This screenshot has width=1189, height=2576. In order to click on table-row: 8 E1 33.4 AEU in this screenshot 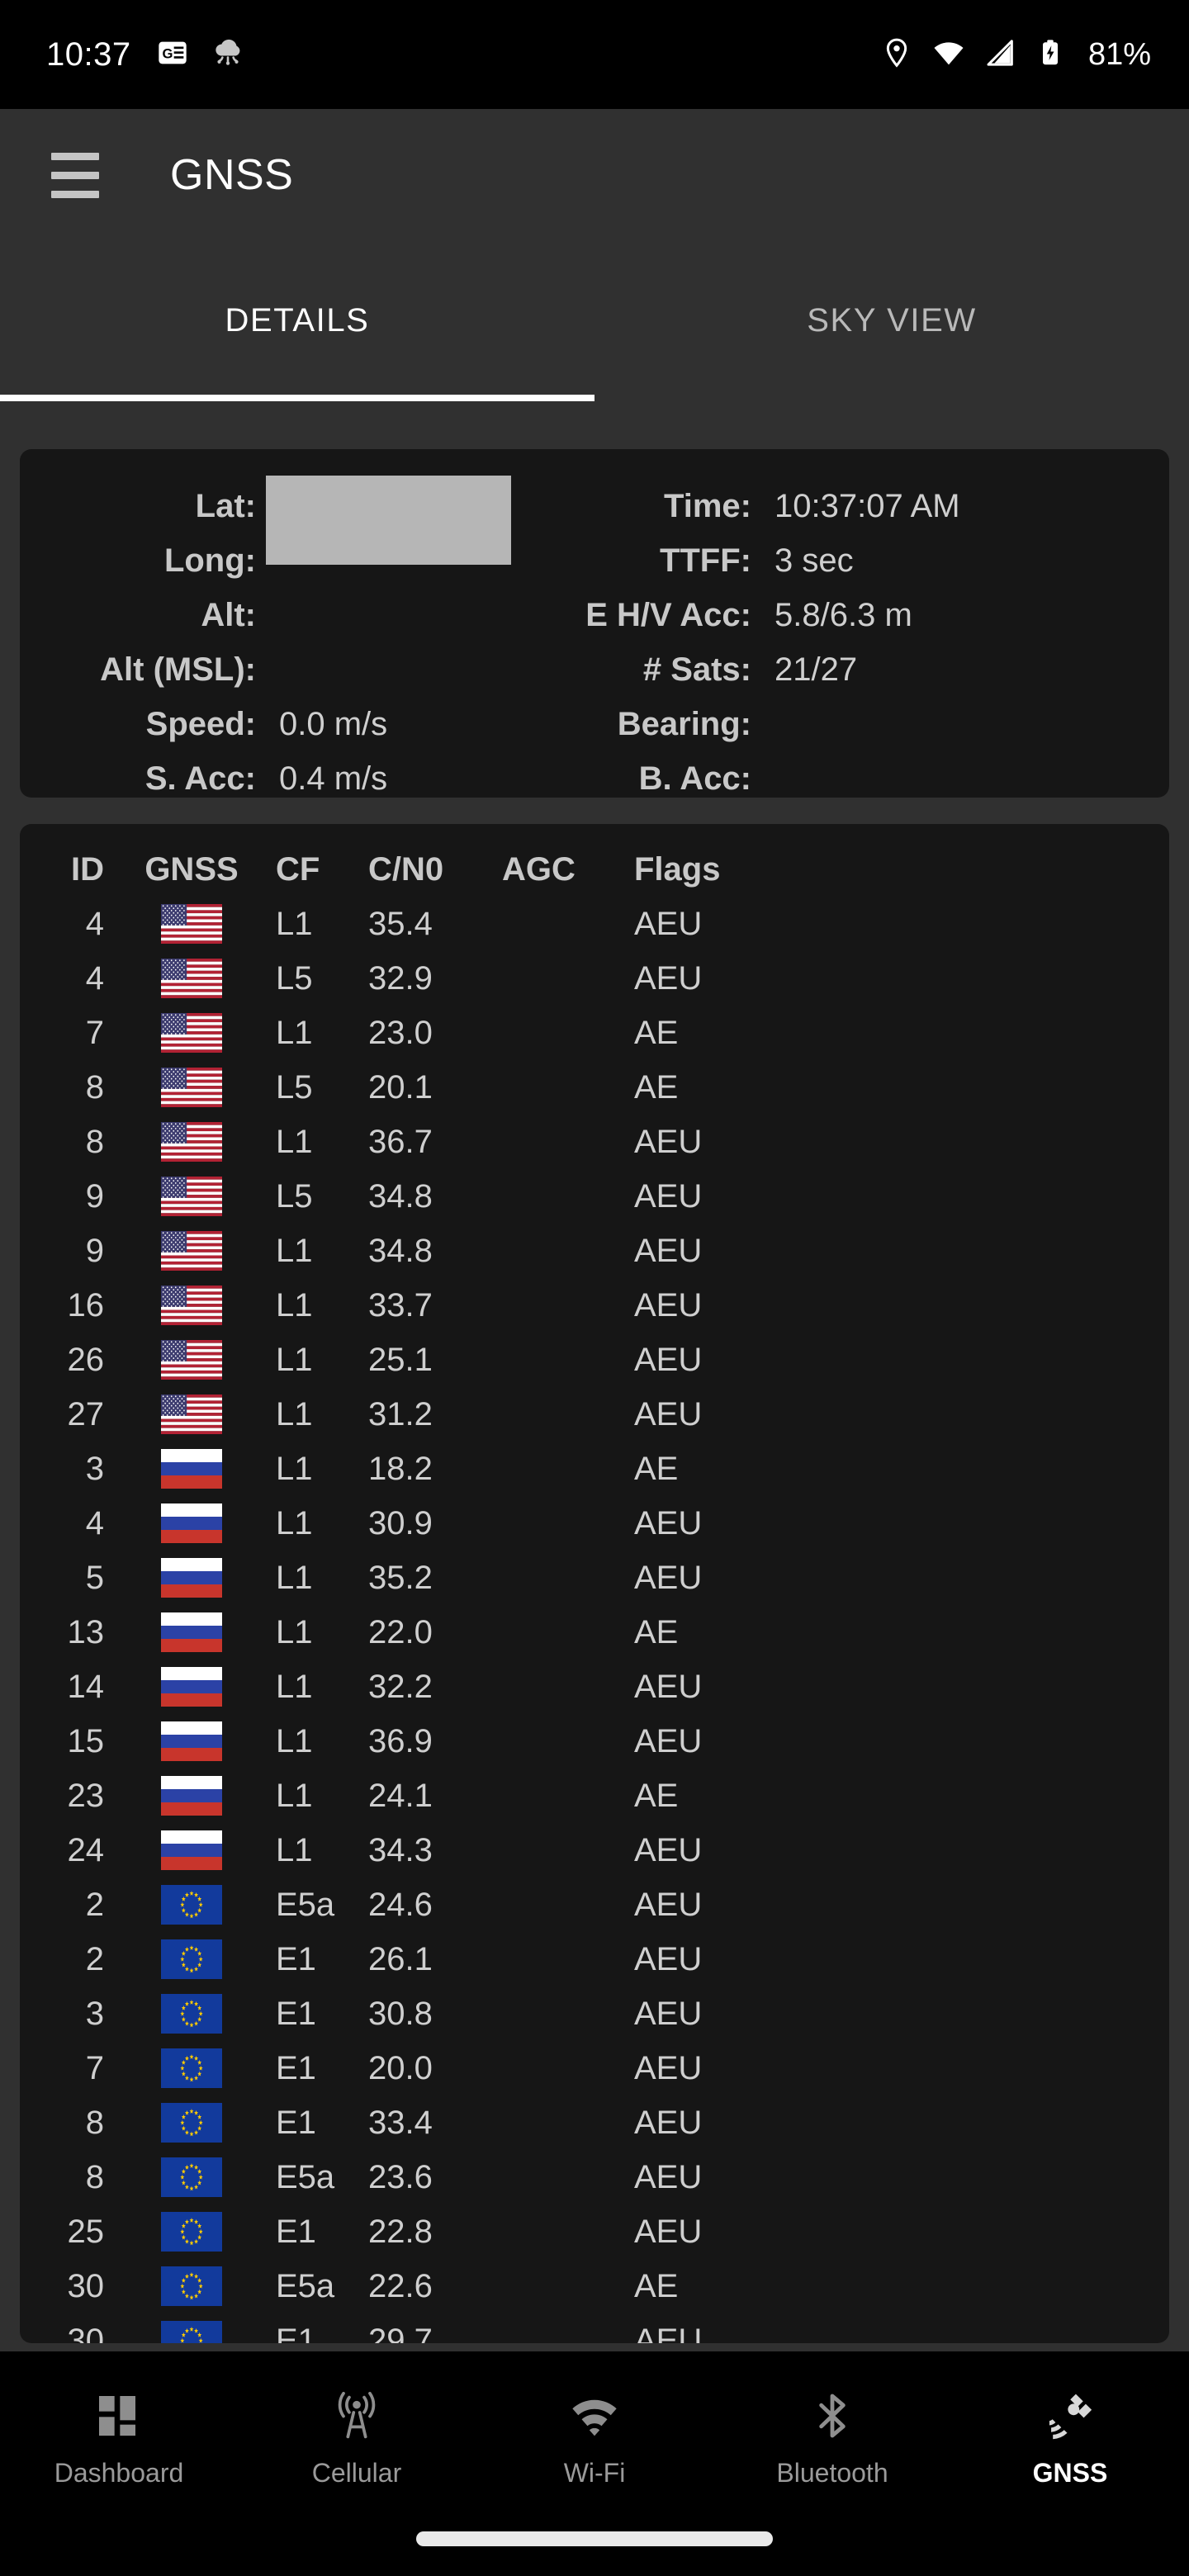, I will do `click(594, 2122)`.